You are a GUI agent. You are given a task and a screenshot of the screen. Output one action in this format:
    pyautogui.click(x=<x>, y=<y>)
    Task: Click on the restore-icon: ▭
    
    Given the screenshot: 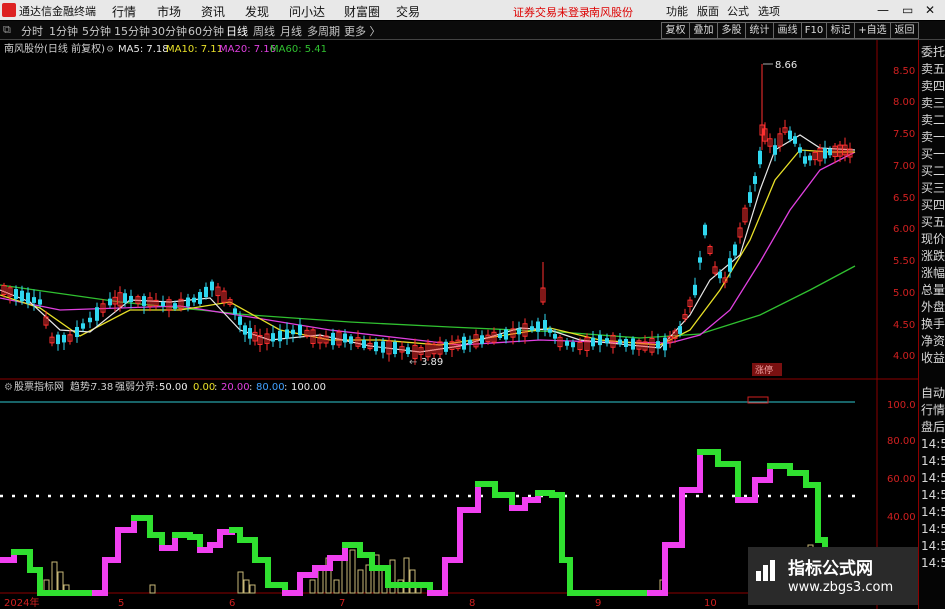 What is the action you would take?
    pyautogui.click(x=907, y=10)
    